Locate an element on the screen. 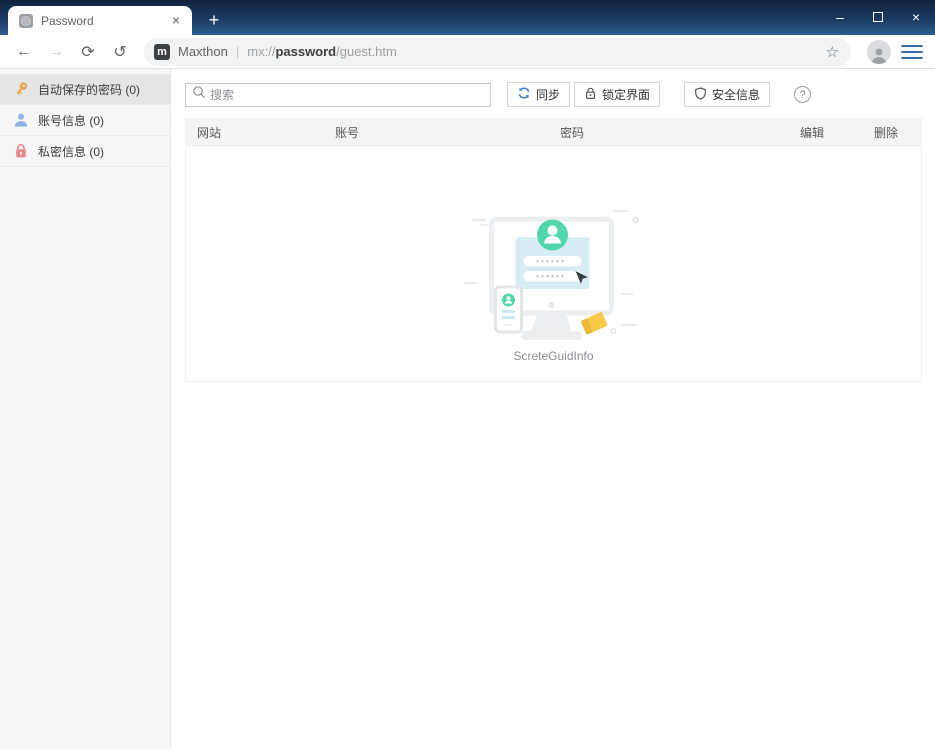 This screenshot has width=935, height=750. lock-icon is located at coordinates (21, 151).